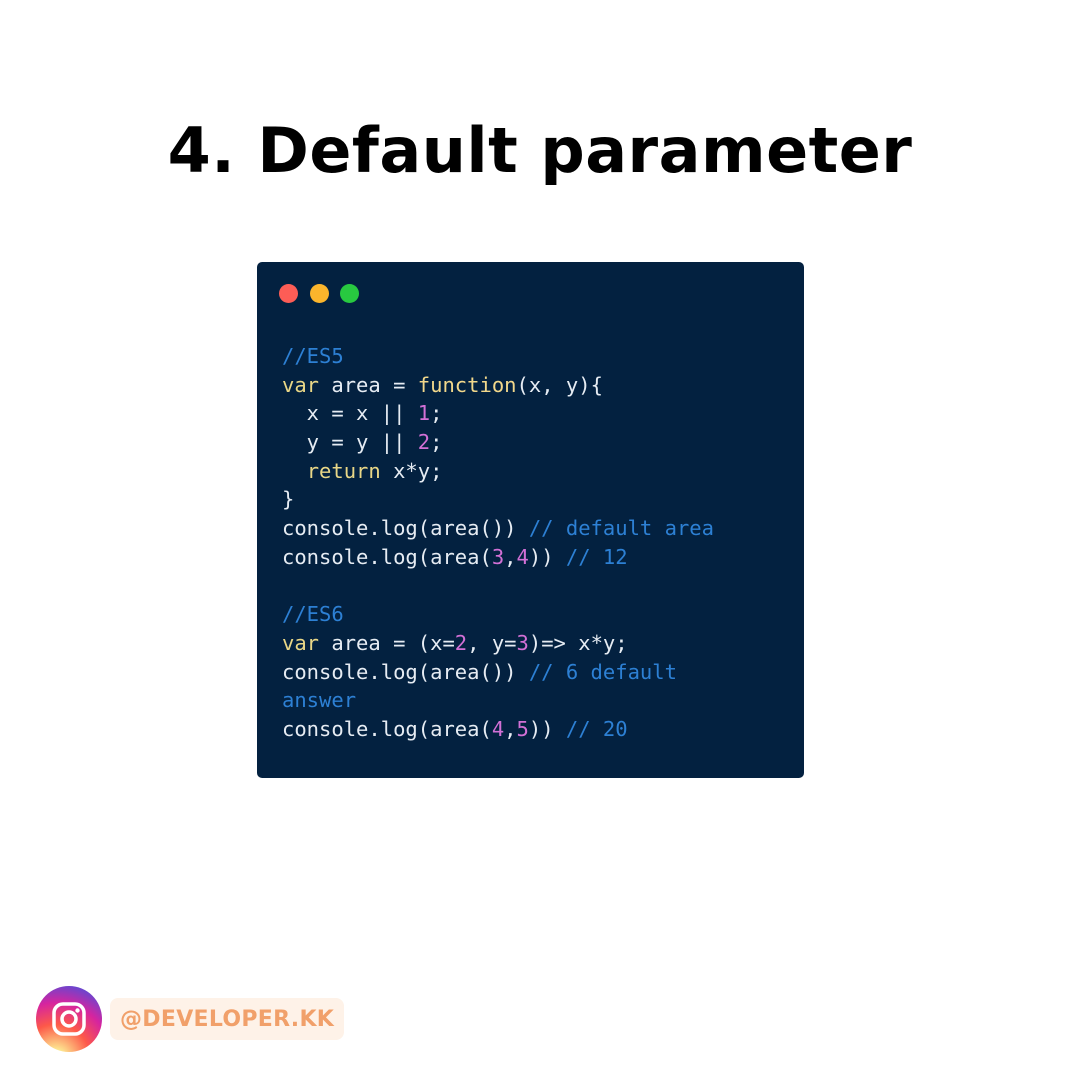 The width and height of the screenshot is (1080, 1080). I want to click on code-line: //ES5, so click(498, 356).